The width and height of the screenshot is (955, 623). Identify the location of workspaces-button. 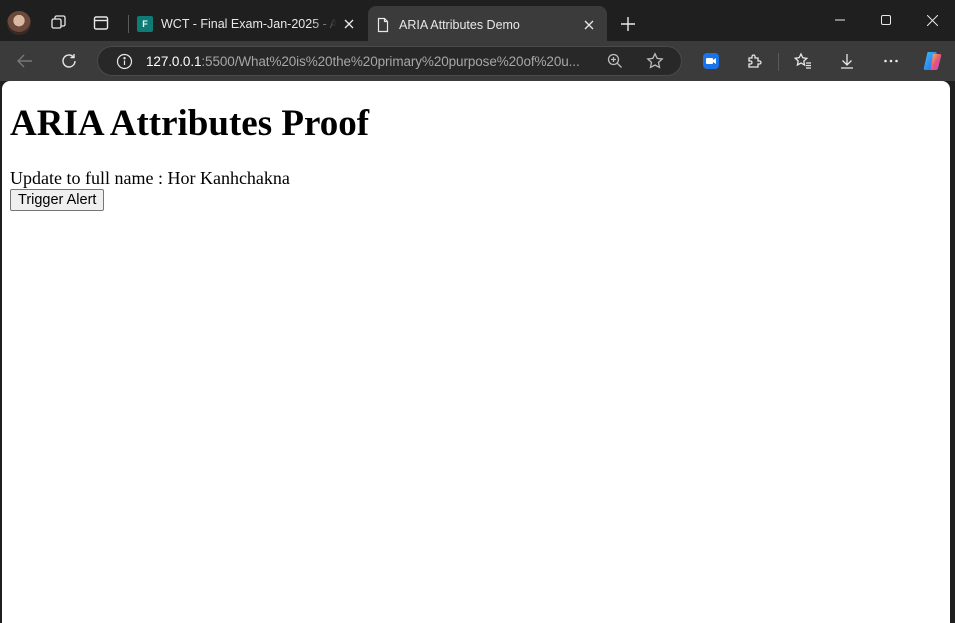
(59, 23).